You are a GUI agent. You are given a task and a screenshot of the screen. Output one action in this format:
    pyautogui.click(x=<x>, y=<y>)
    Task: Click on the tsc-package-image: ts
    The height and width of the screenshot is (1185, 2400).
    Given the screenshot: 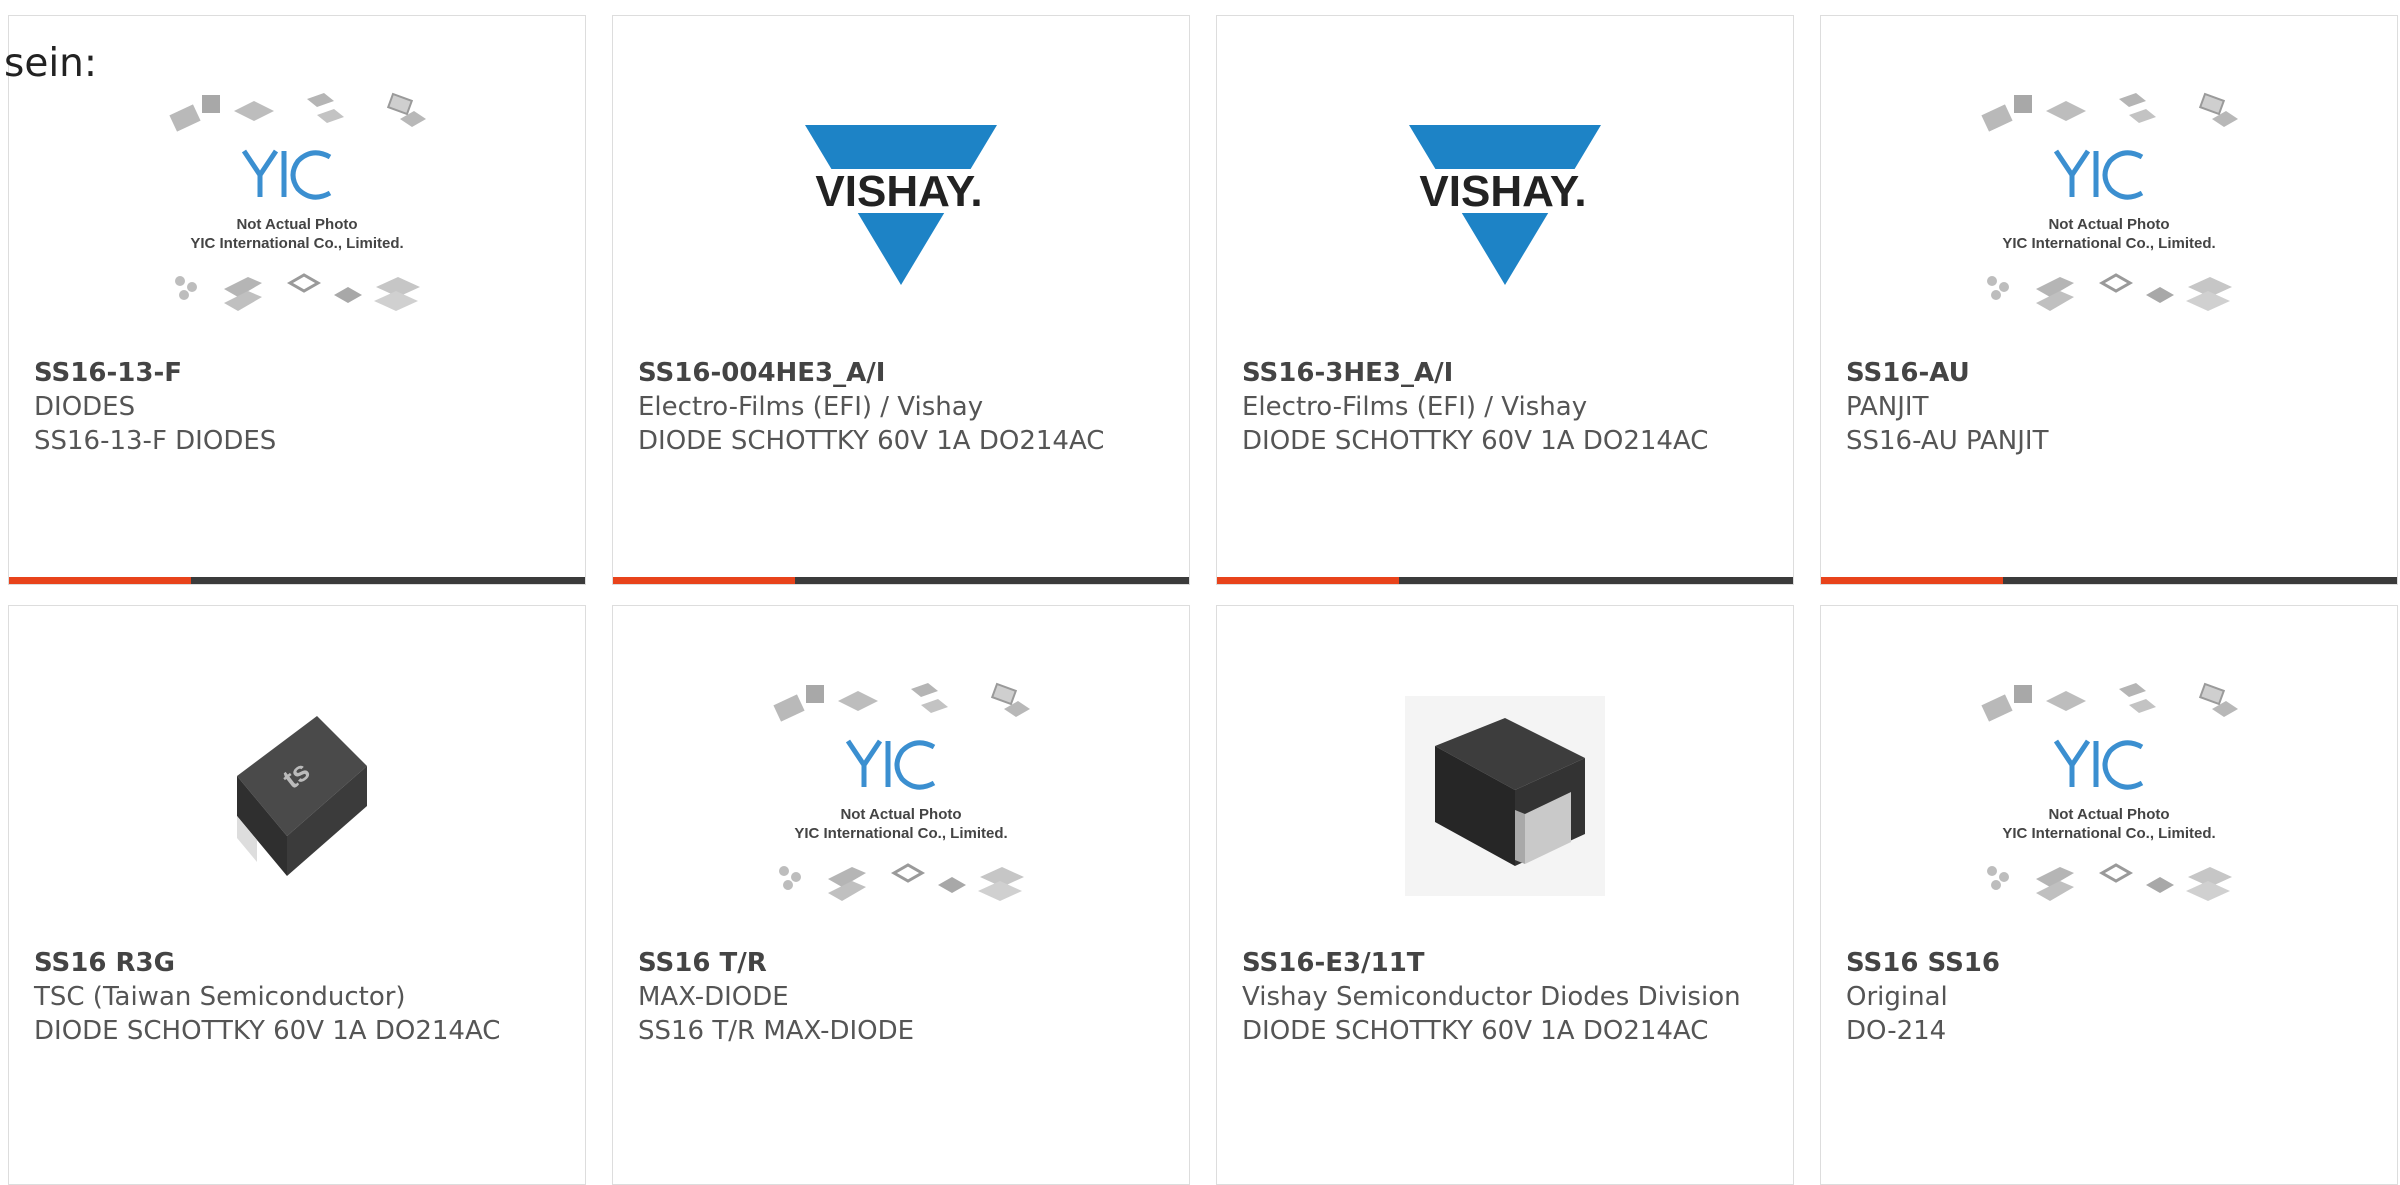 What is the action you would take?
    pyautogui.click(x=297, y=796)
    